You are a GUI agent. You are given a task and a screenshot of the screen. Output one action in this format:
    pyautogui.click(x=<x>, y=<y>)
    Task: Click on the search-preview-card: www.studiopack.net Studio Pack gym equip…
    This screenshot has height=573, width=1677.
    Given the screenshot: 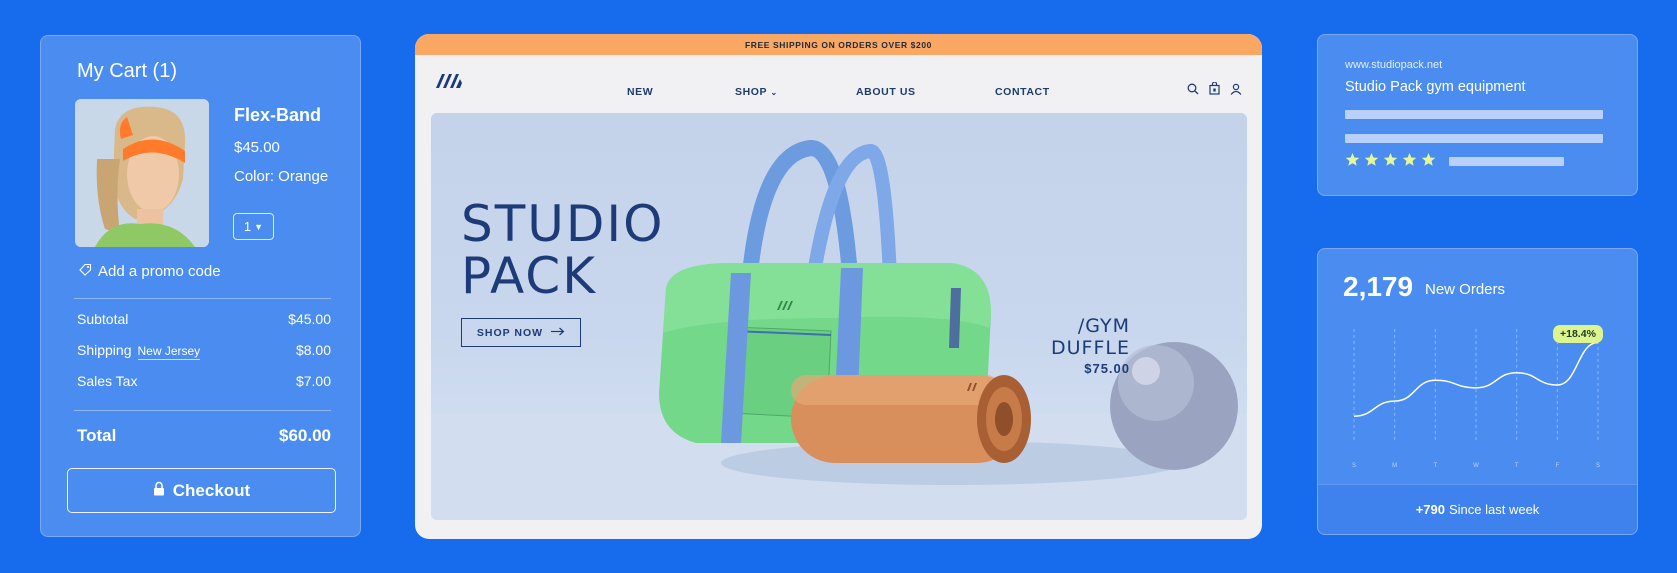 What is the action you would take?
    pyautogui.click(x=1477, y=115)
    